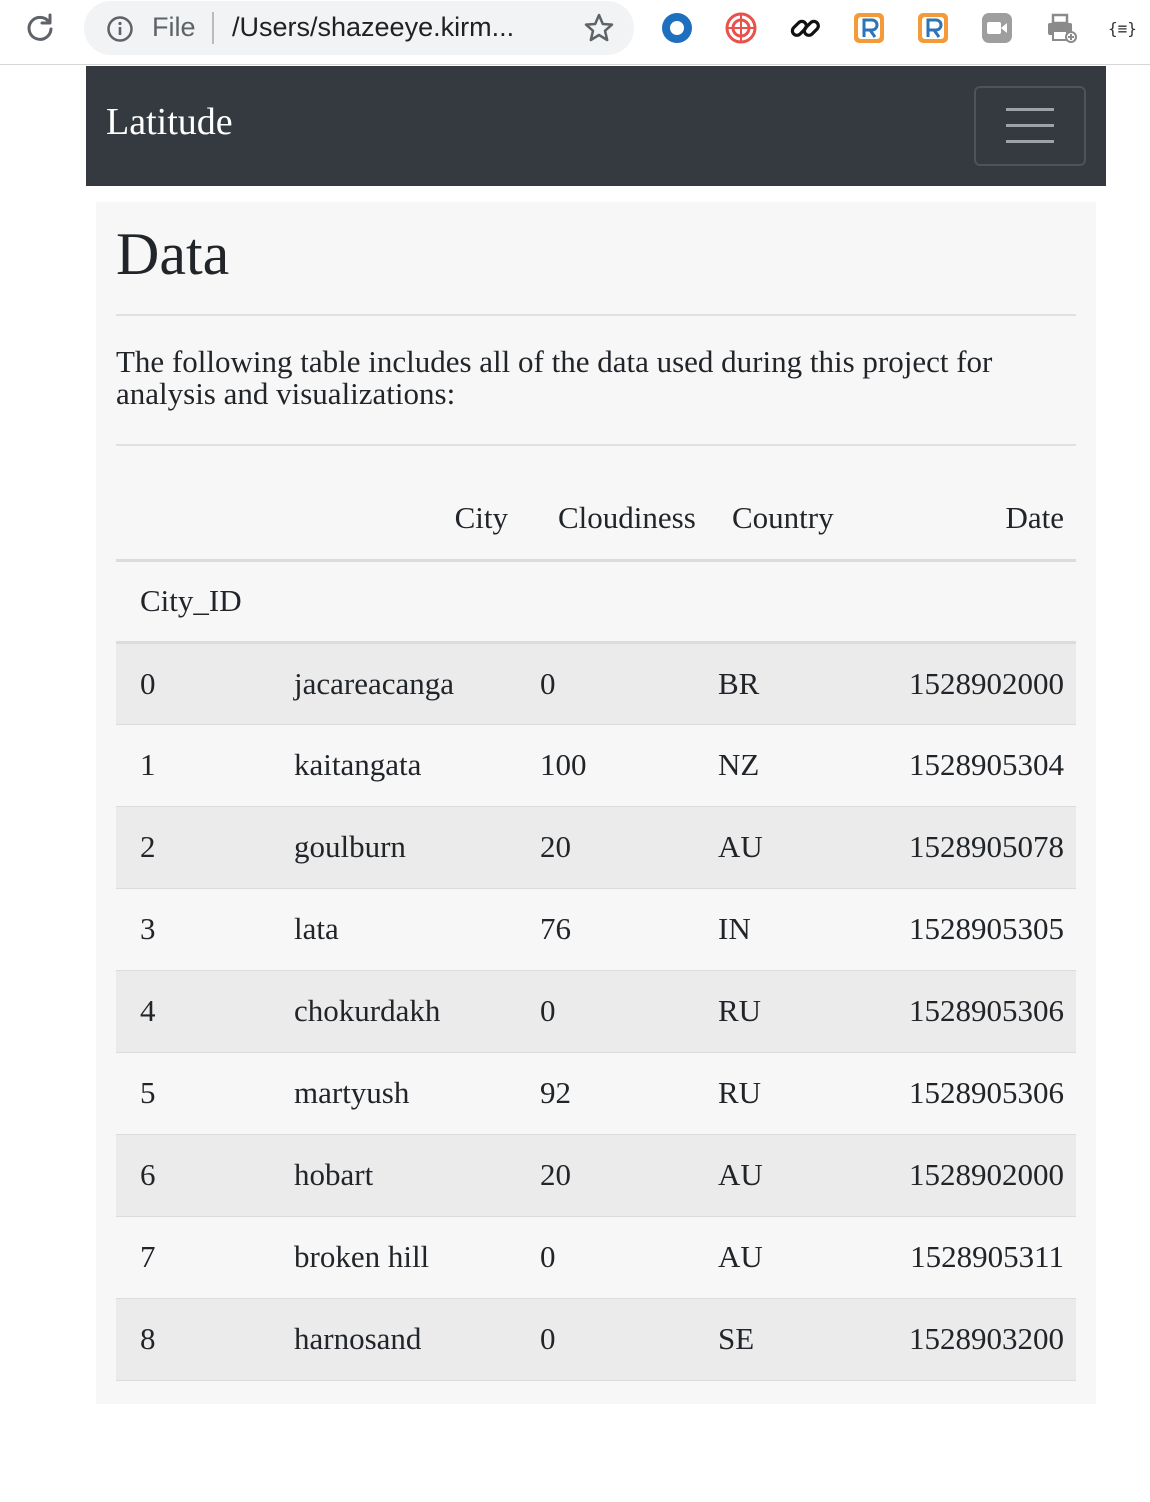 The width and height of the screenshot is (1150, 1502). What do you see at coordinates (805, 28) in the screenshot?
I see `link-icon` at bounding box center [805, 28].